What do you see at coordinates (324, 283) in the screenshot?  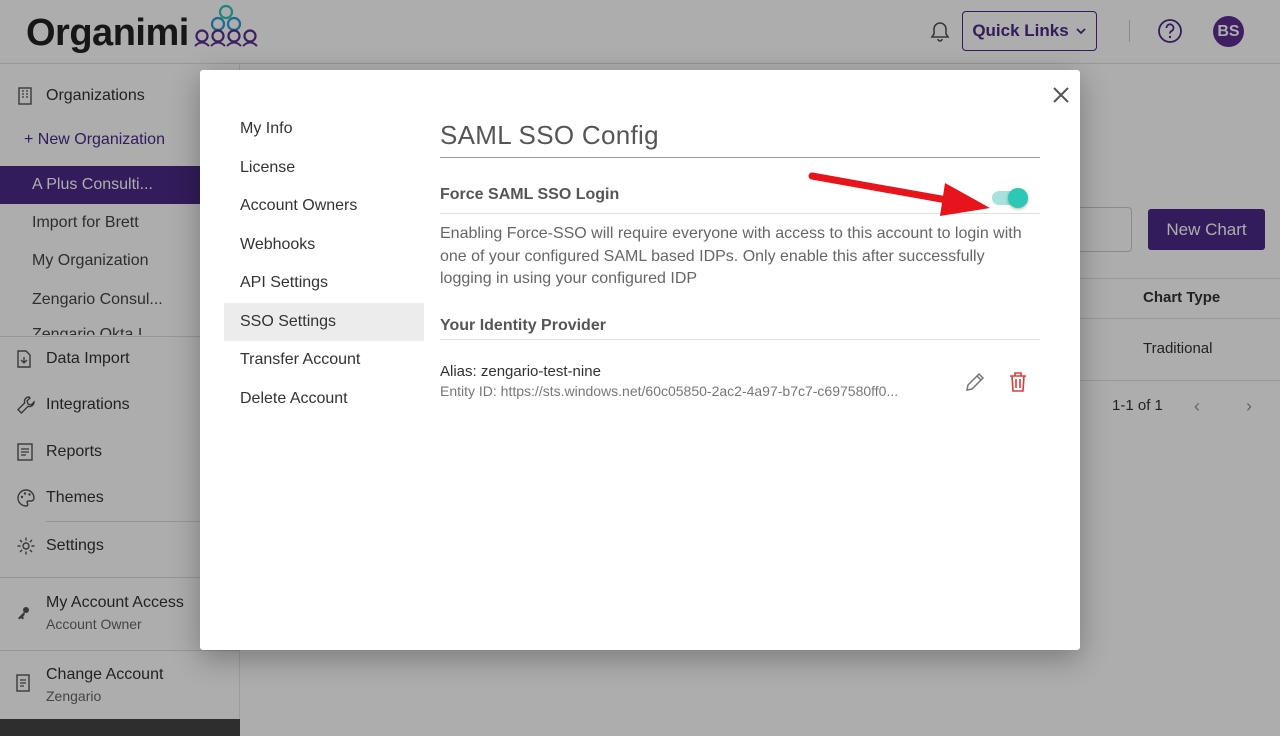 I see `menu-item-api-settings: API Settings` at bounding box center [324, 283].